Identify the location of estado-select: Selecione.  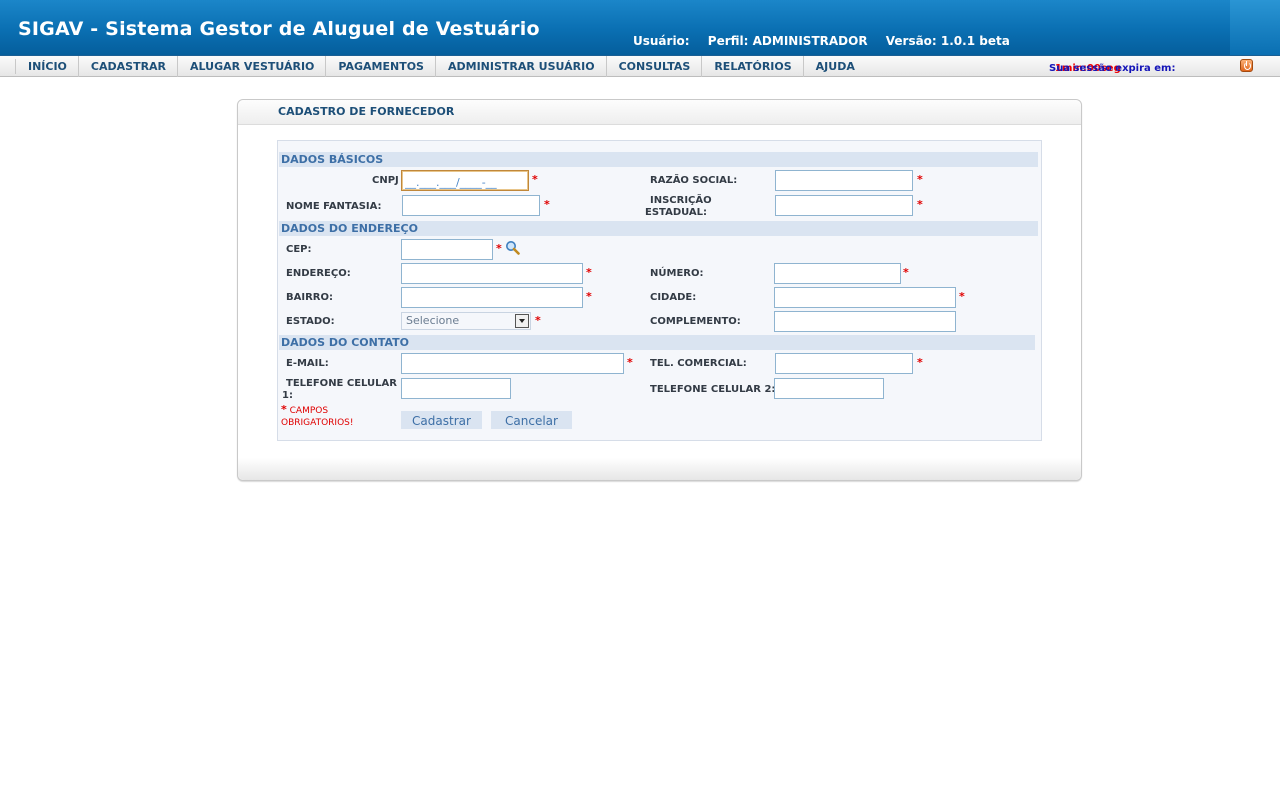
(466, 321).